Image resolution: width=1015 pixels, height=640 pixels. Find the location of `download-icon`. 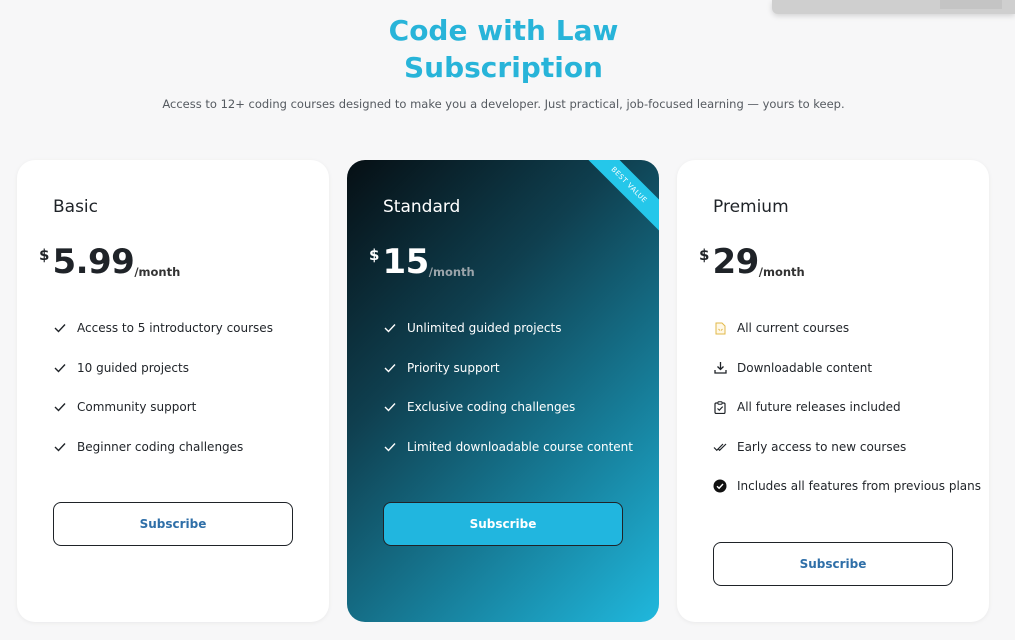

download-icon is located at coordinates (720, 368).